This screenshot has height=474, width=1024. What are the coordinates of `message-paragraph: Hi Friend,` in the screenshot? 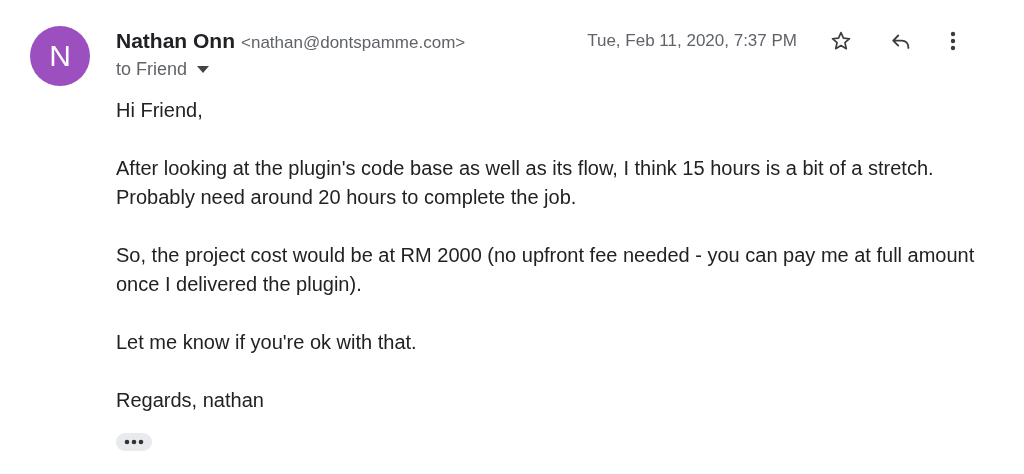 It's located at (160, 110).